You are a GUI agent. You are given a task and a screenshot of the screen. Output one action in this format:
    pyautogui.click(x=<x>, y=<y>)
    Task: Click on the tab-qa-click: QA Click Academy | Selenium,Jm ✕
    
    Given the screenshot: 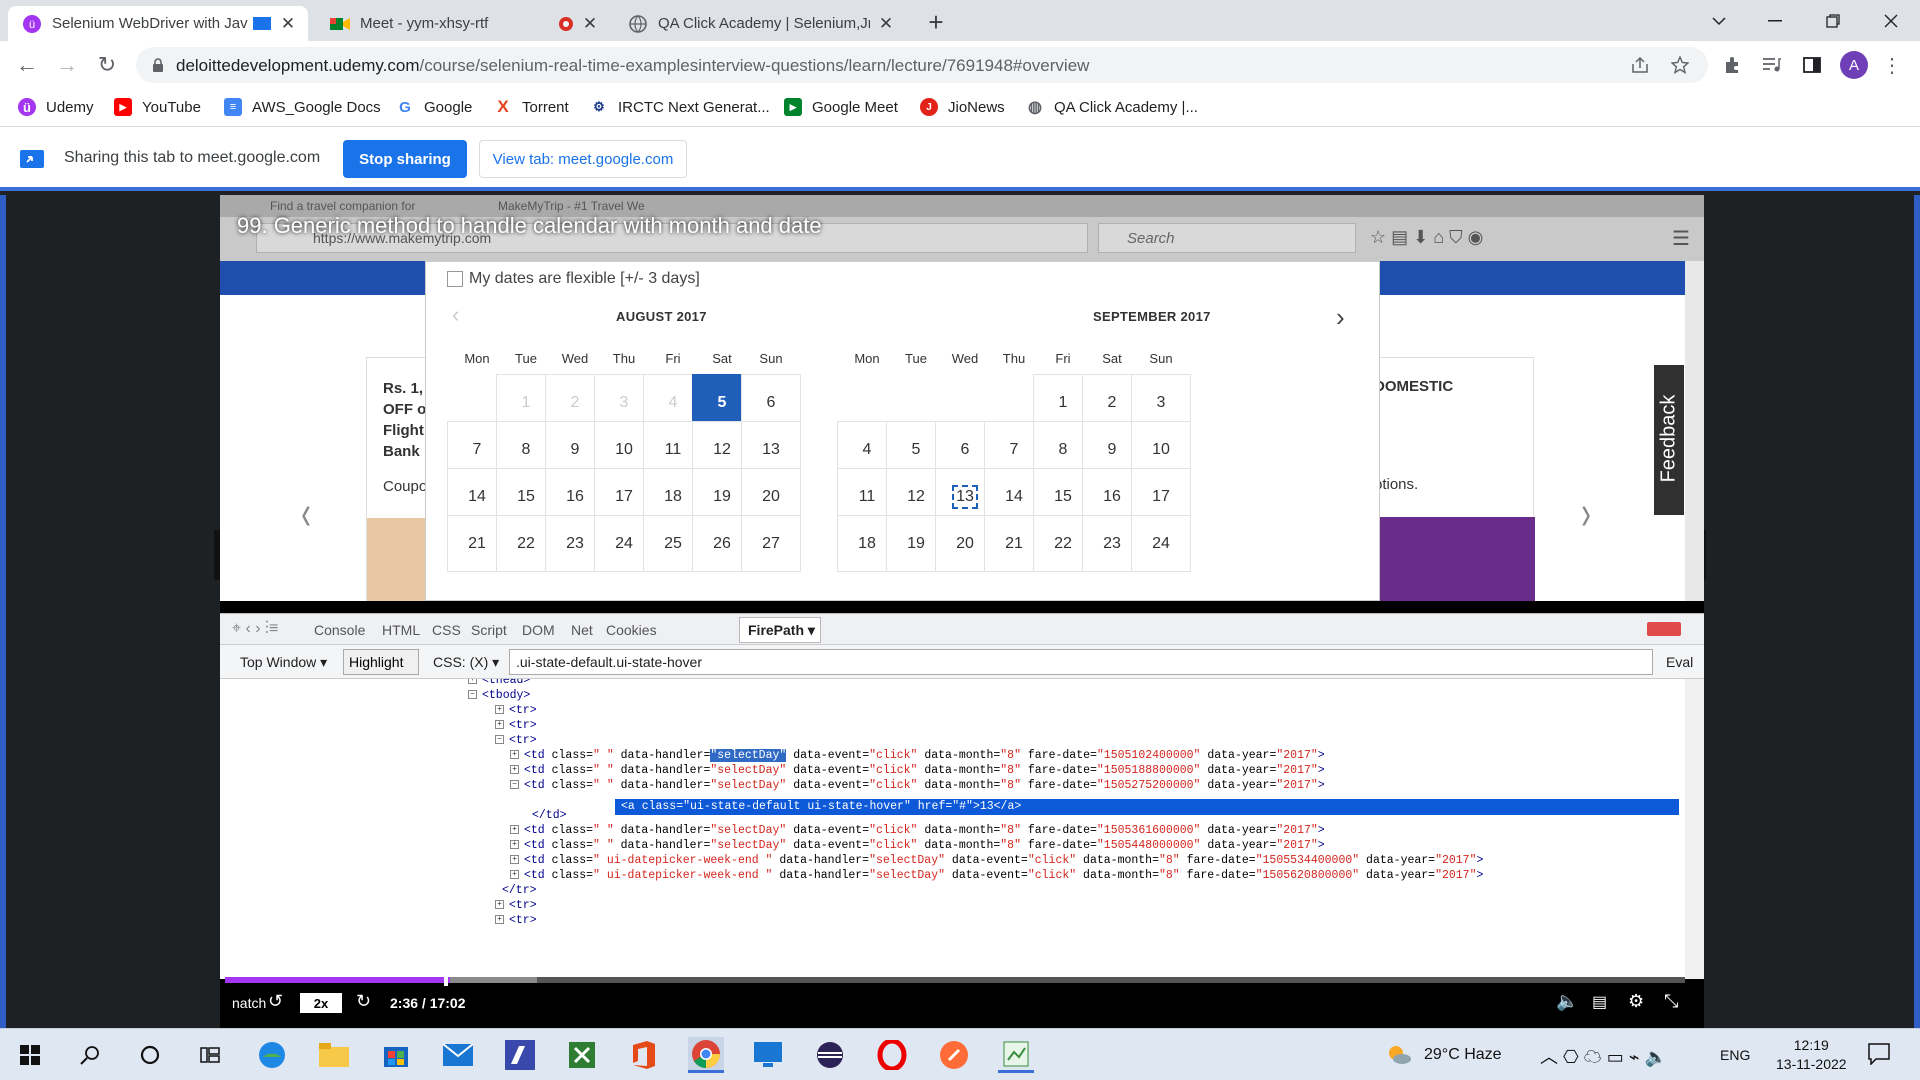 What is the action you would take?
    pyautogui.click(x=760, y=23)
    